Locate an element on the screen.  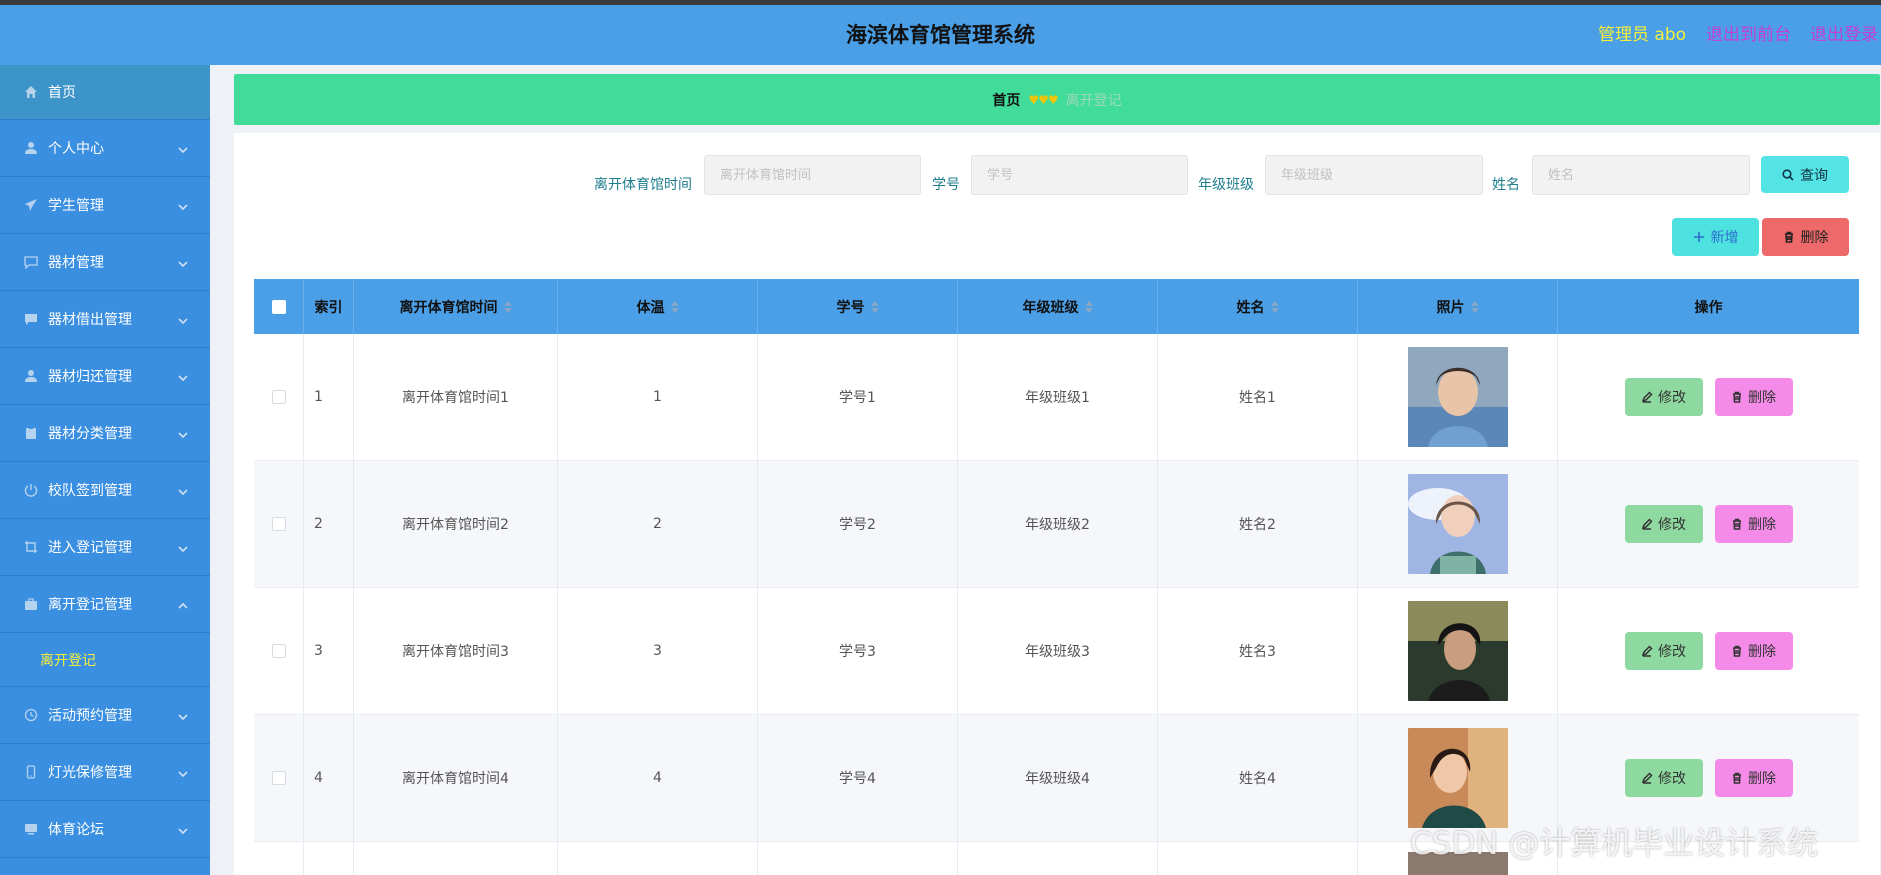
exit-to-frontend-link: 退出到前台 is located at coordinates (1748, 35).